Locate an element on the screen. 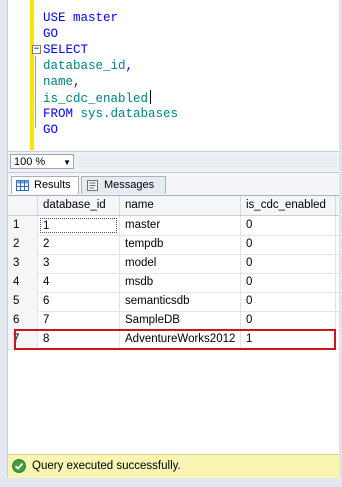  sql-identifier: sys.databases is located at coordinates (129, 114).